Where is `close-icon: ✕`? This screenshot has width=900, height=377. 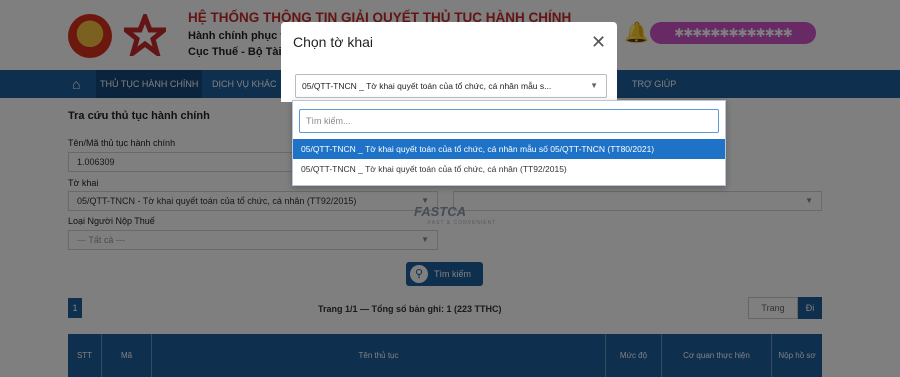
close-icon: ✕ is located at coordinates (598, 42).